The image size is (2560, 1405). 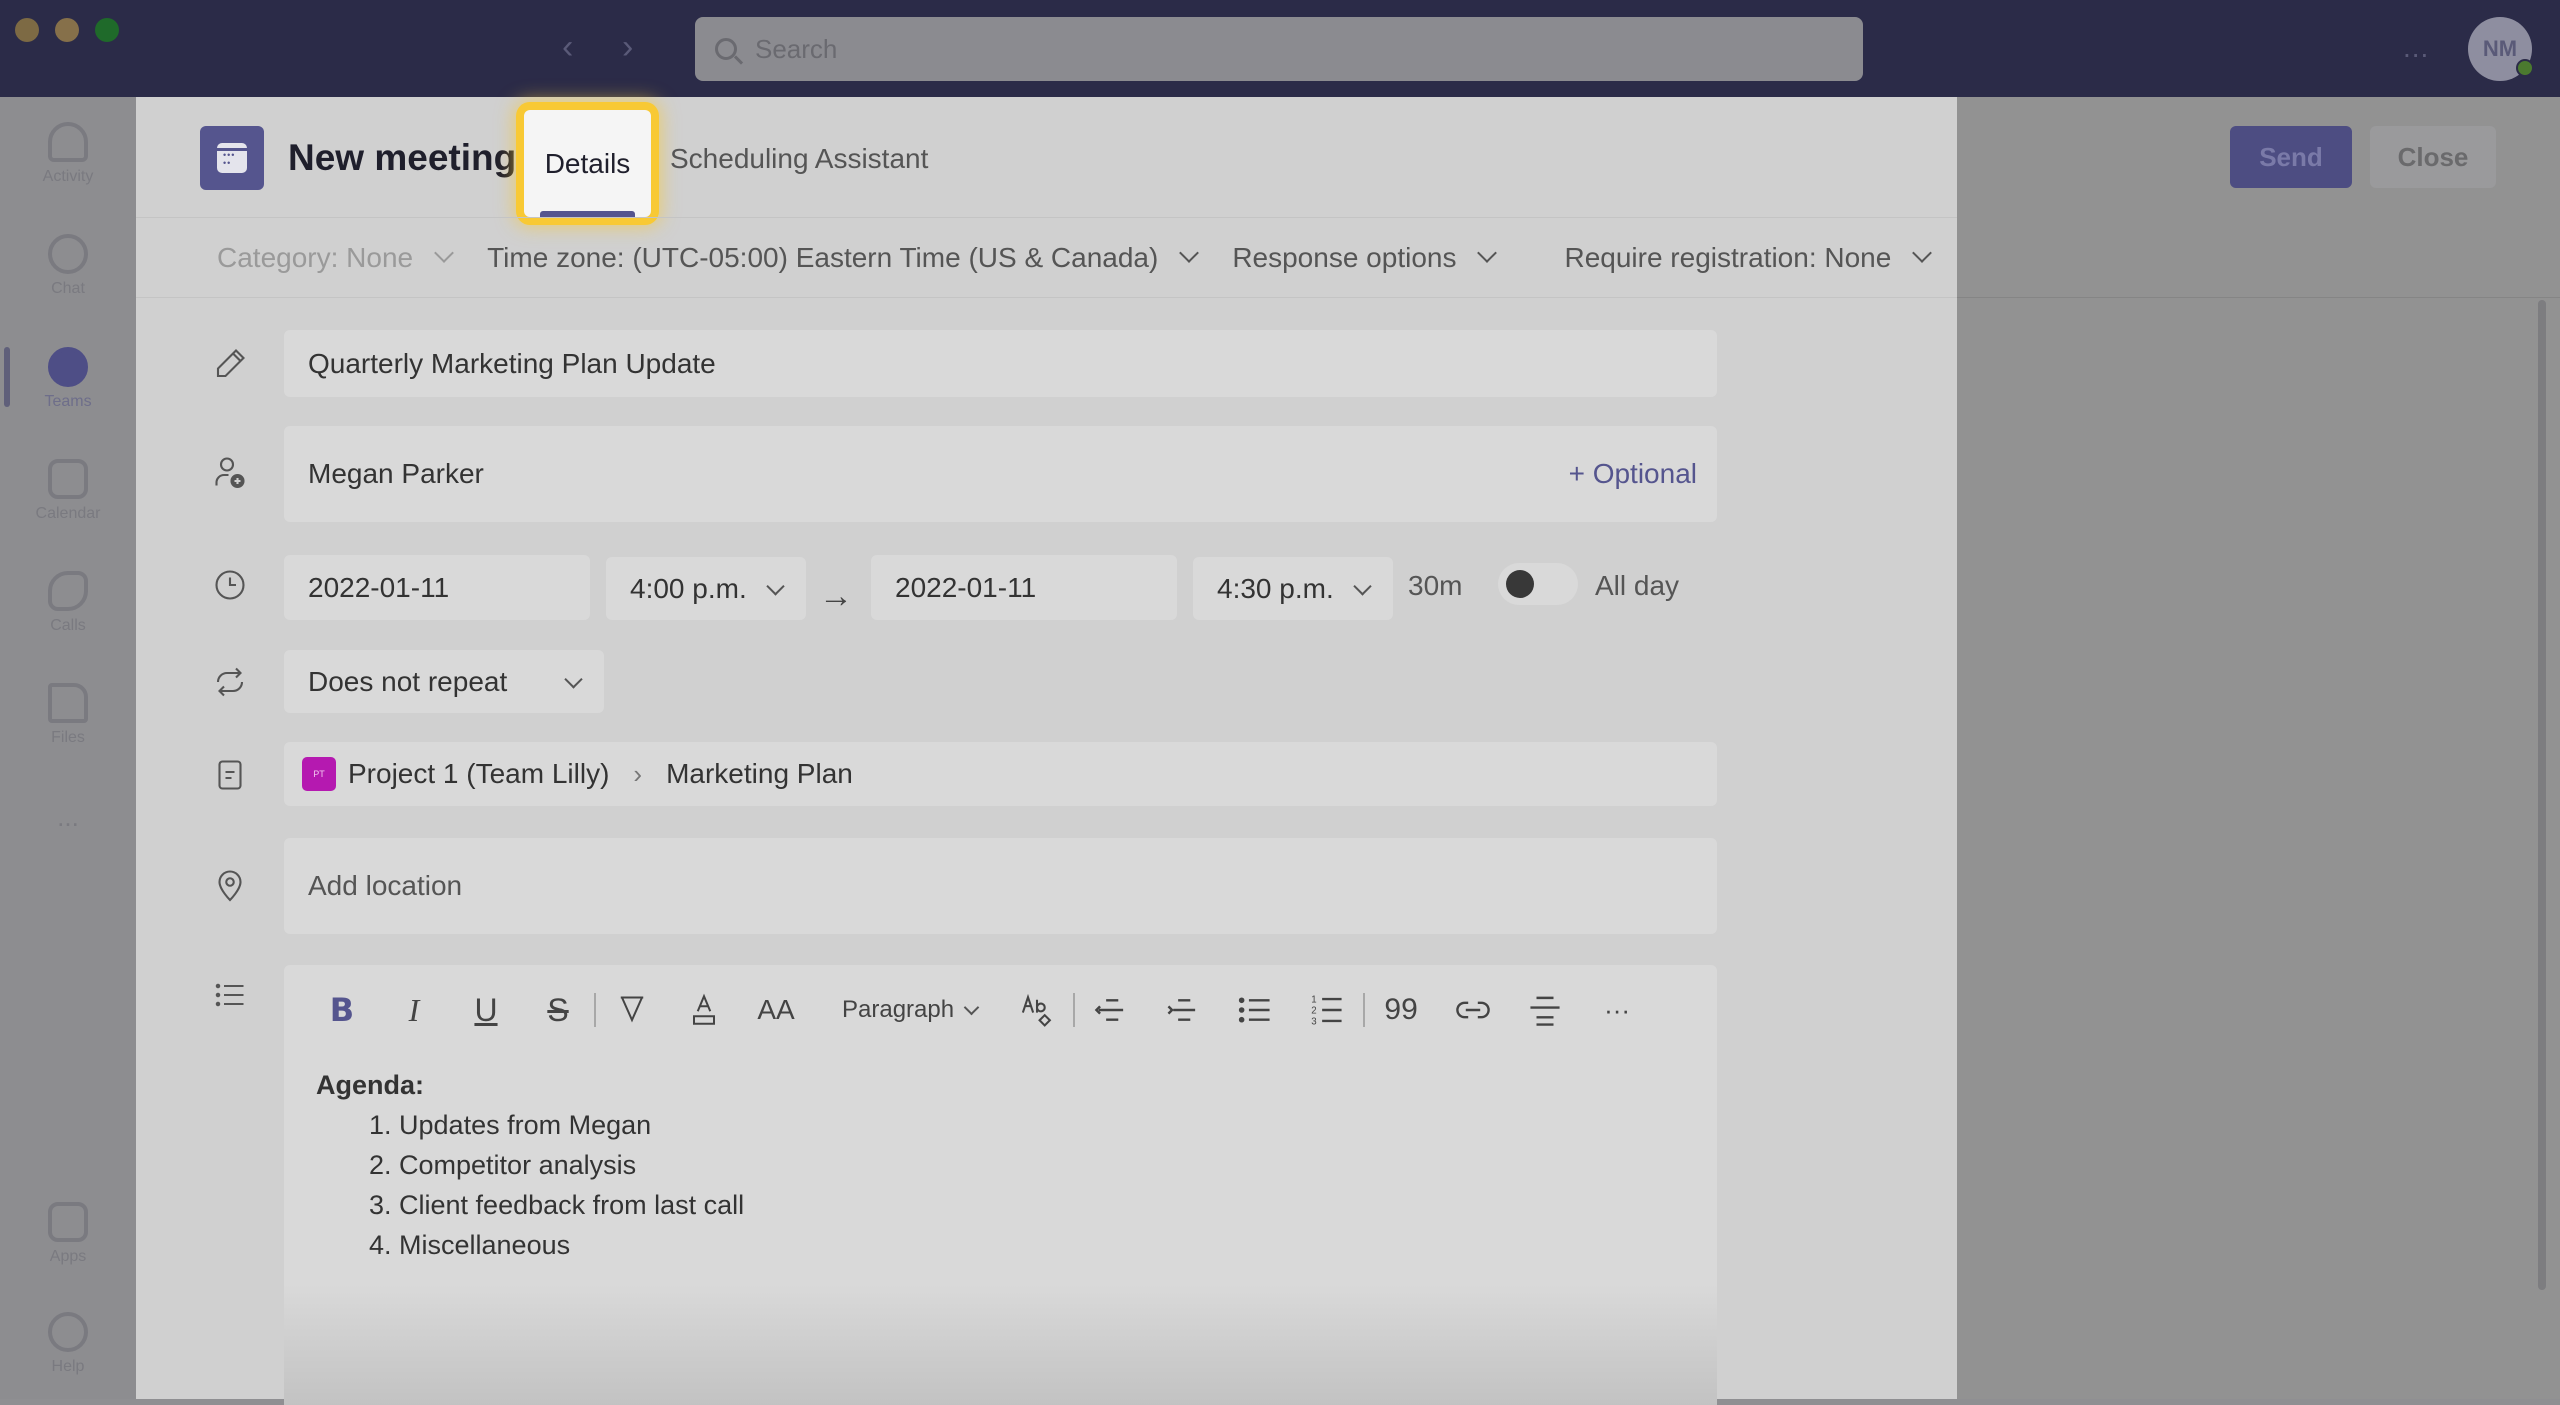 I want to click on avatar: NM, so click(x=2501, y=49).